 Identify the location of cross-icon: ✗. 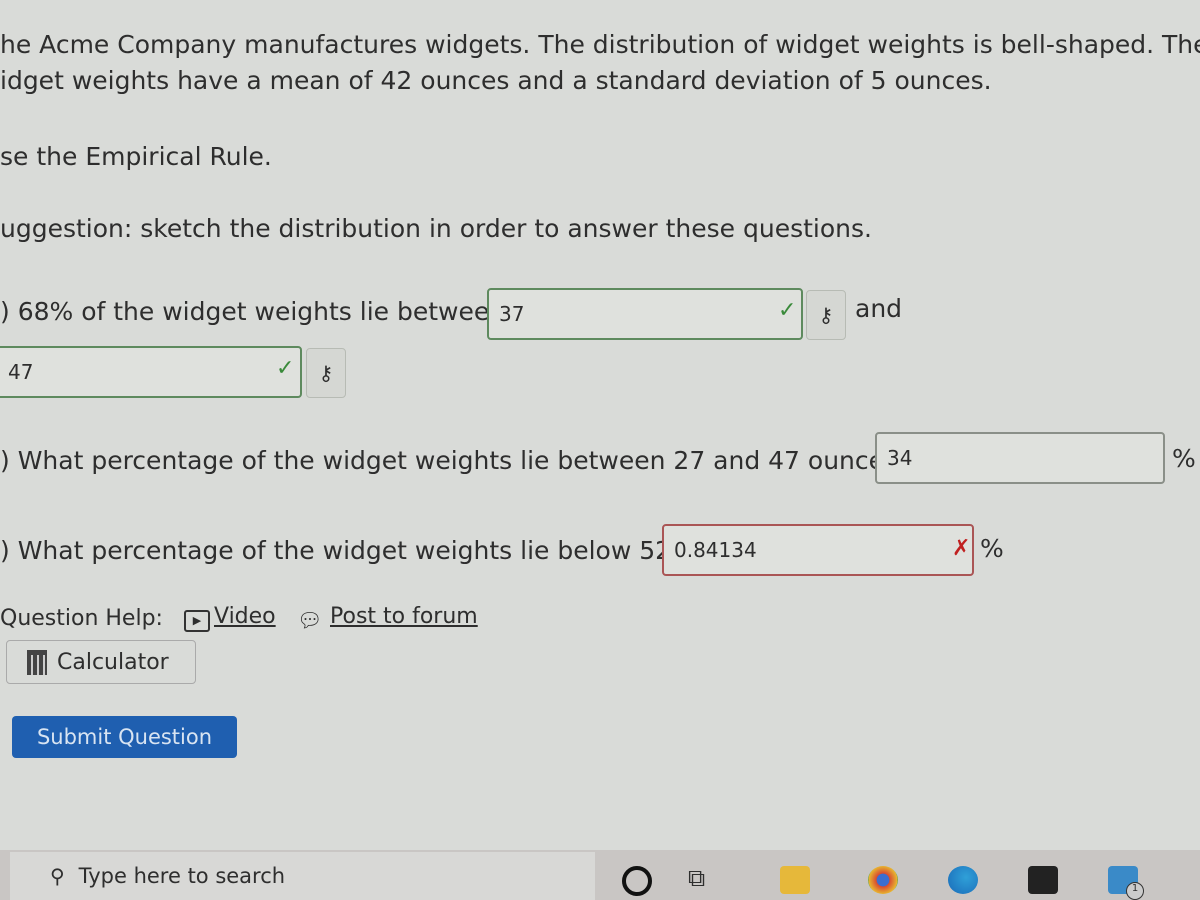
(961, 548).